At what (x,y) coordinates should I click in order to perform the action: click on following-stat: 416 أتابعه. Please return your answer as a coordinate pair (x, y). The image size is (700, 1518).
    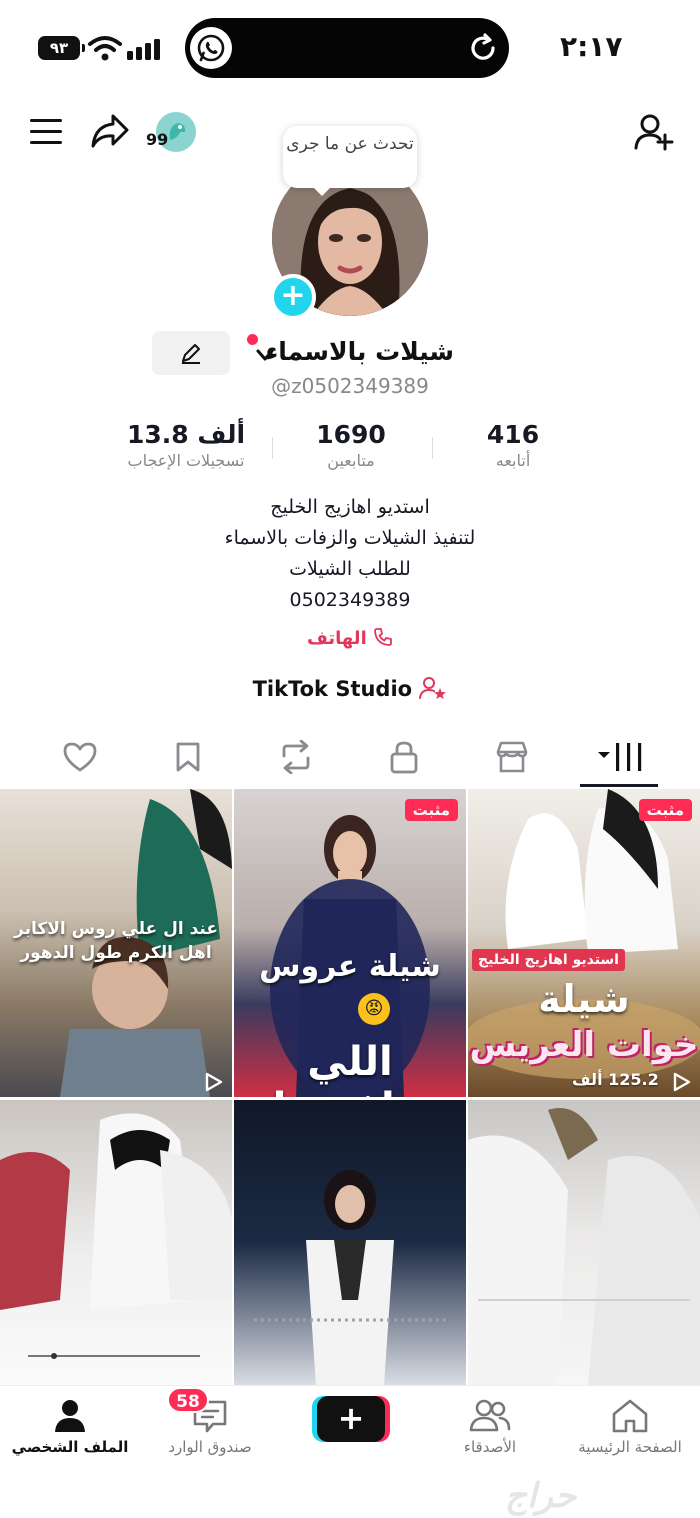
    Looking at the image, I should click on (513, 445).